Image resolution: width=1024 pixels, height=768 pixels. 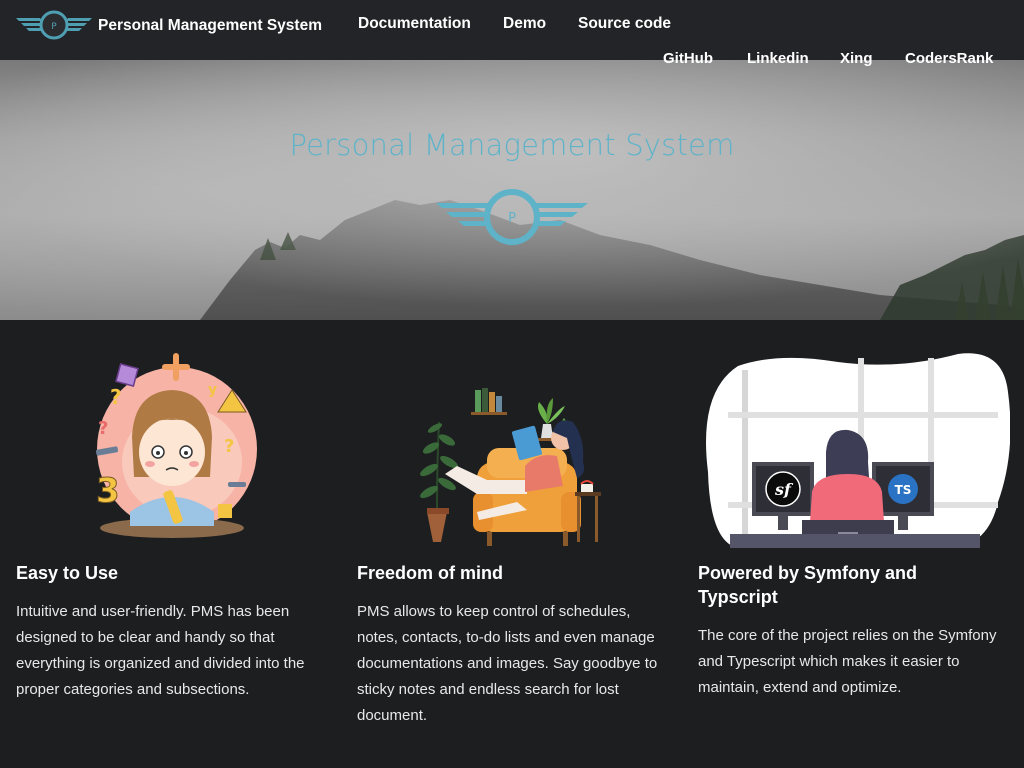 What do you see at coordinates (414, 24) in the screenshot?
I see `nav-documentation: Documentation` at bounding box center [414, 24].